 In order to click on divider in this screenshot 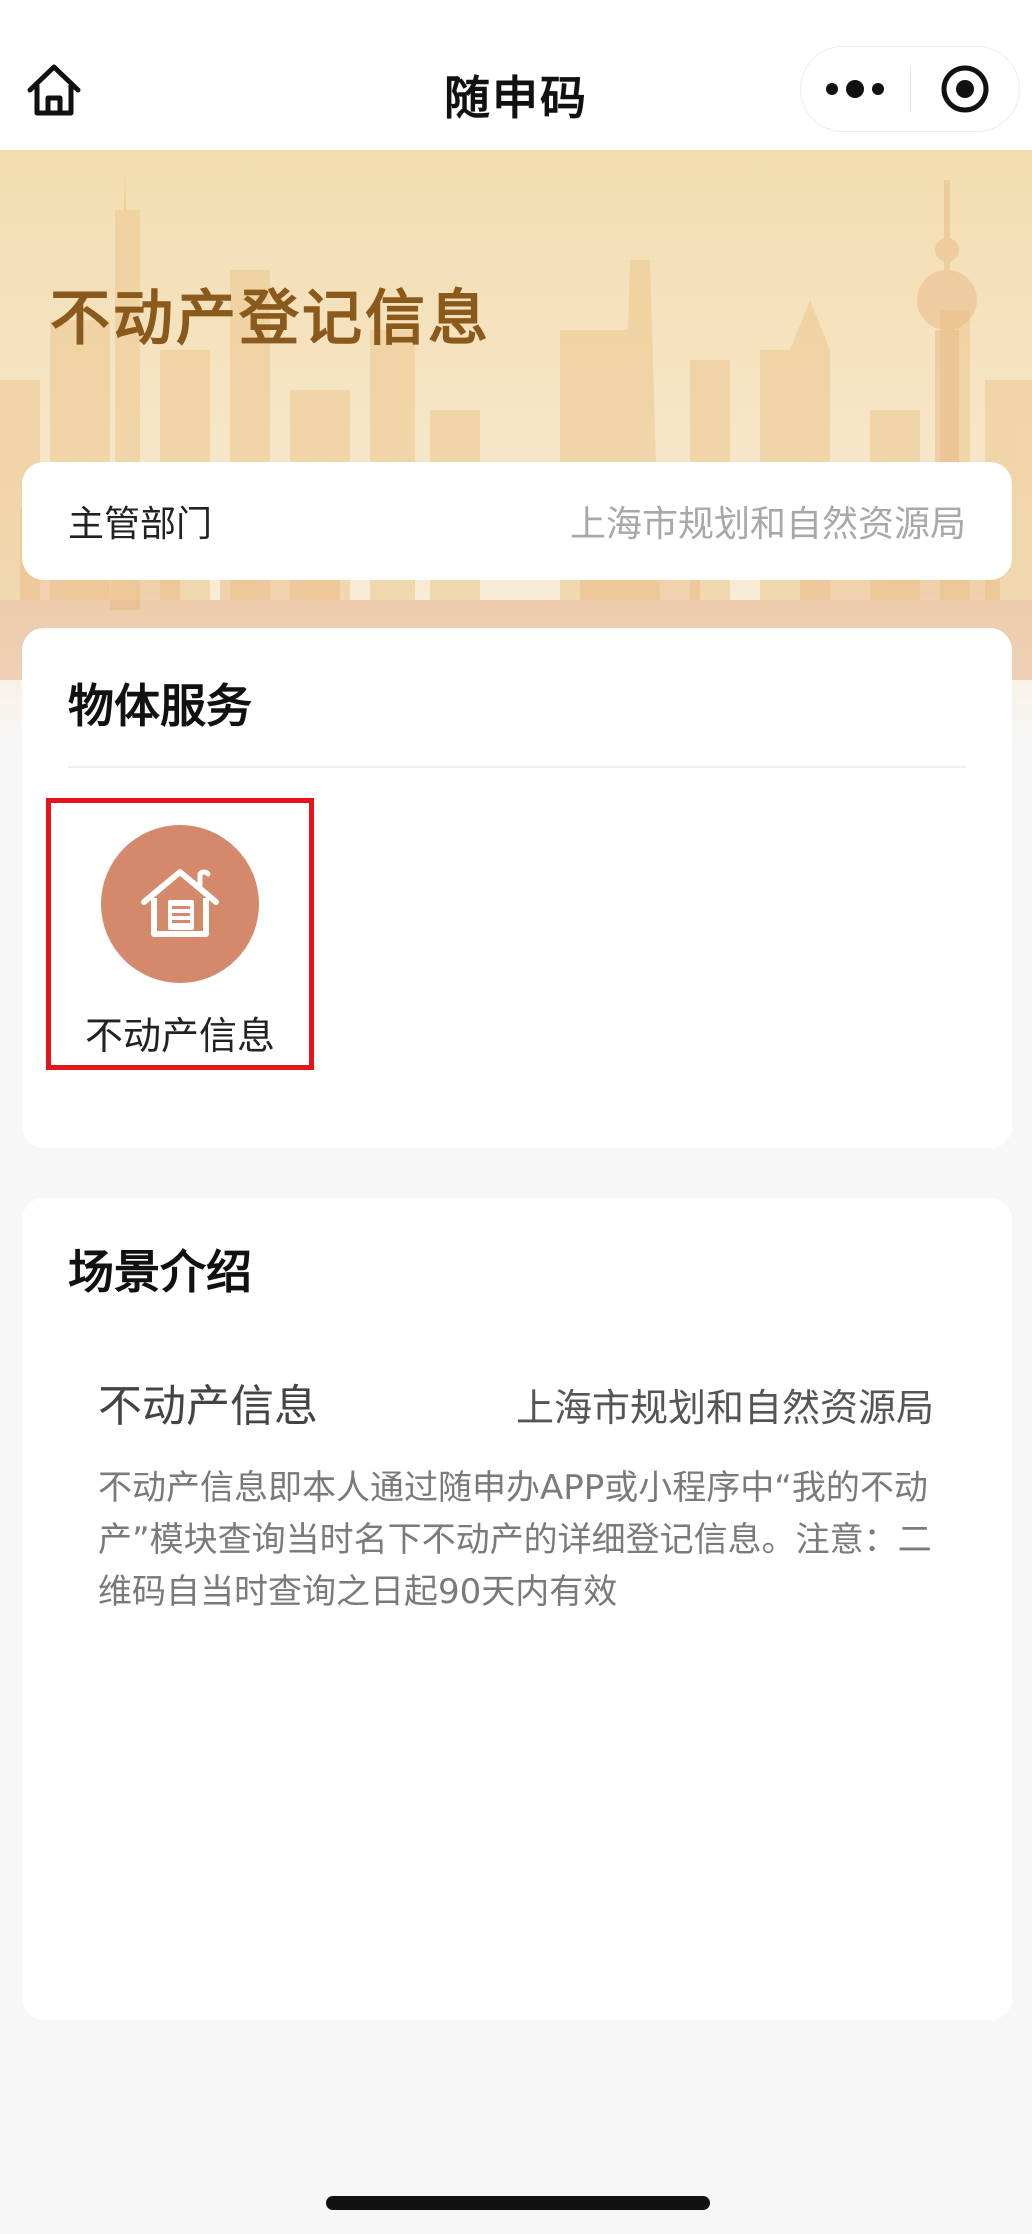, I will do `click(517, 767)`.